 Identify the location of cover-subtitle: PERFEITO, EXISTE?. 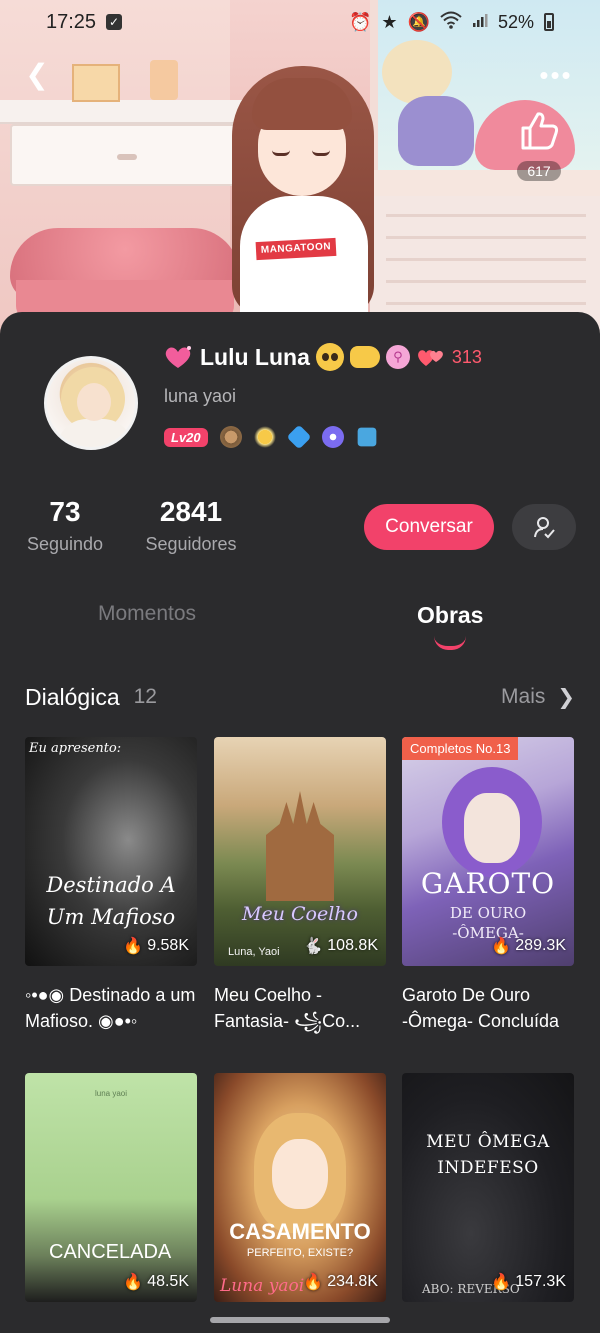
(300, 1253).